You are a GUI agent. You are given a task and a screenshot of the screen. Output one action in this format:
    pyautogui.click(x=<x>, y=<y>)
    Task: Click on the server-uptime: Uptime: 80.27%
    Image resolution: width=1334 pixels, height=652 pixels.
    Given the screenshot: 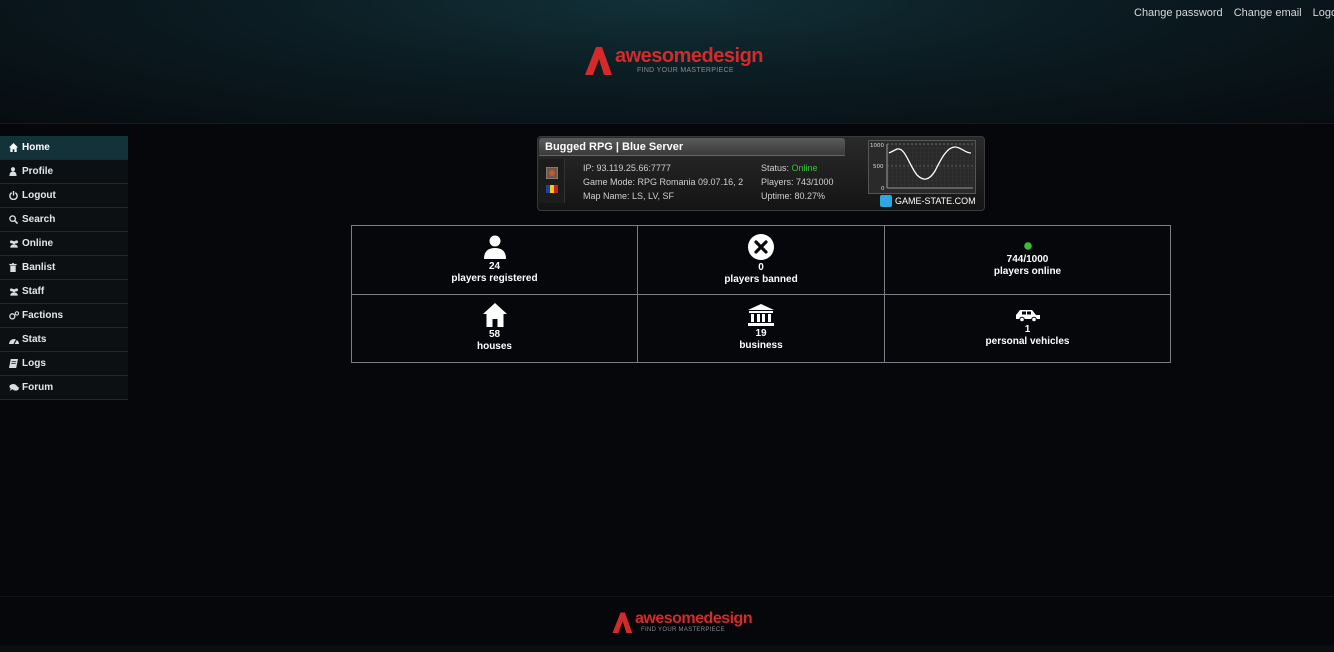 What is the action you would take?
    pyautogui.click(x=793, y=196)
    